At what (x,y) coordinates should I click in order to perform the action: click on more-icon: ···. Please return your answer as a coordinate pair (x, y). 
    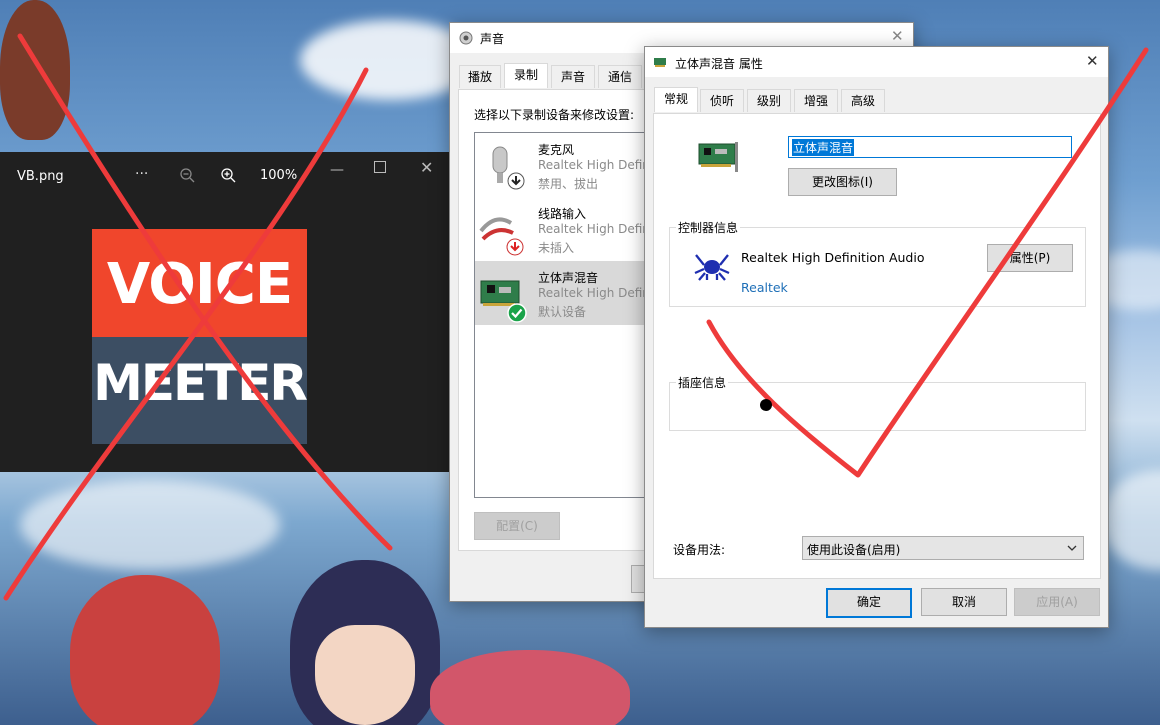
    Looking at the image, I should click on (141, 174).